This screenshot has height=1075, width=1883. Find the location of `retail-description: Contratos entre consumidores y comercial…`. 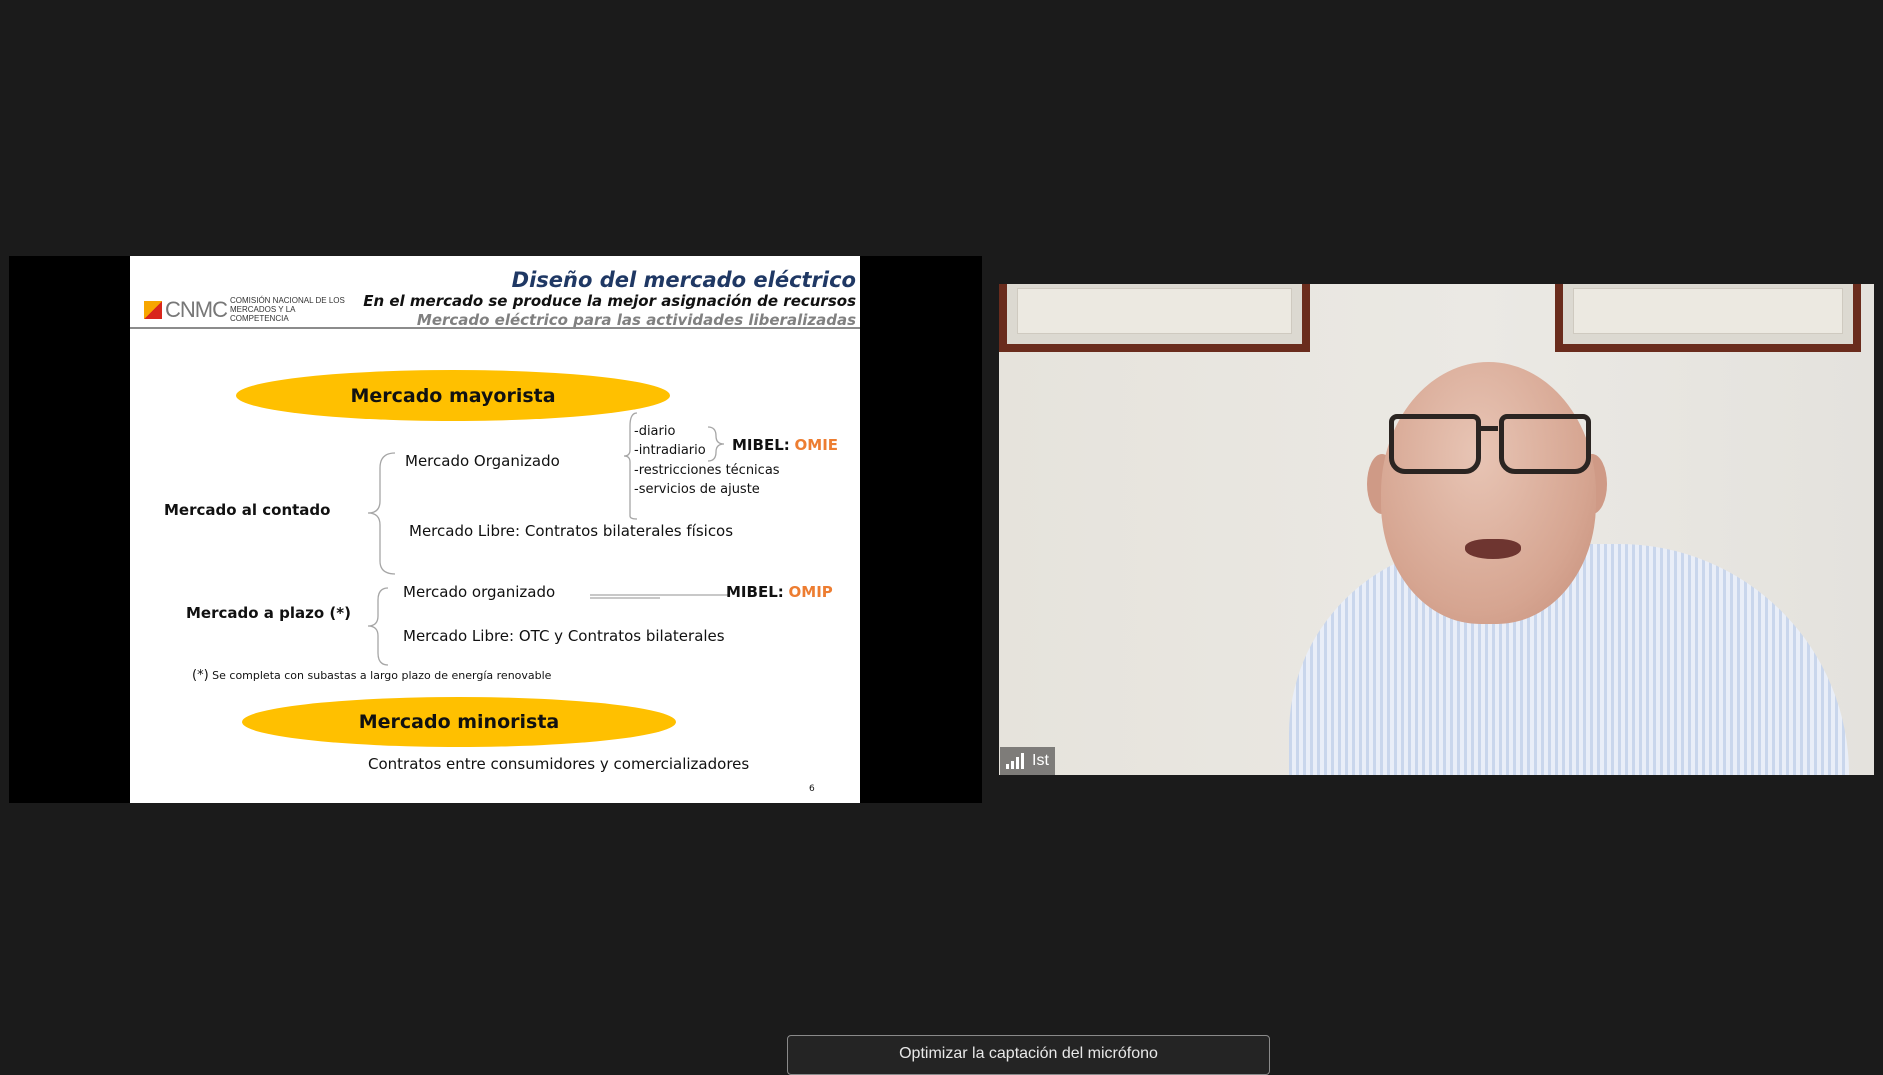

retail-description: Contratos entre consumidores y comercial… is located at coordinates (559, 764).